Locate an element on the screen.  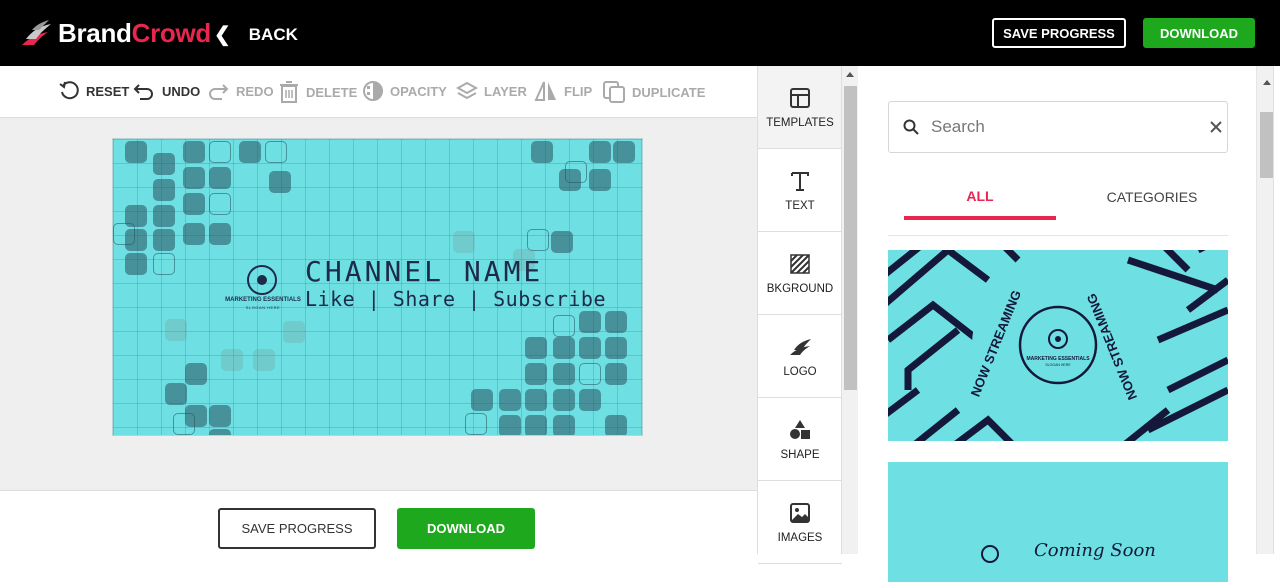
reset-icon is located at coordinates (69, 90).